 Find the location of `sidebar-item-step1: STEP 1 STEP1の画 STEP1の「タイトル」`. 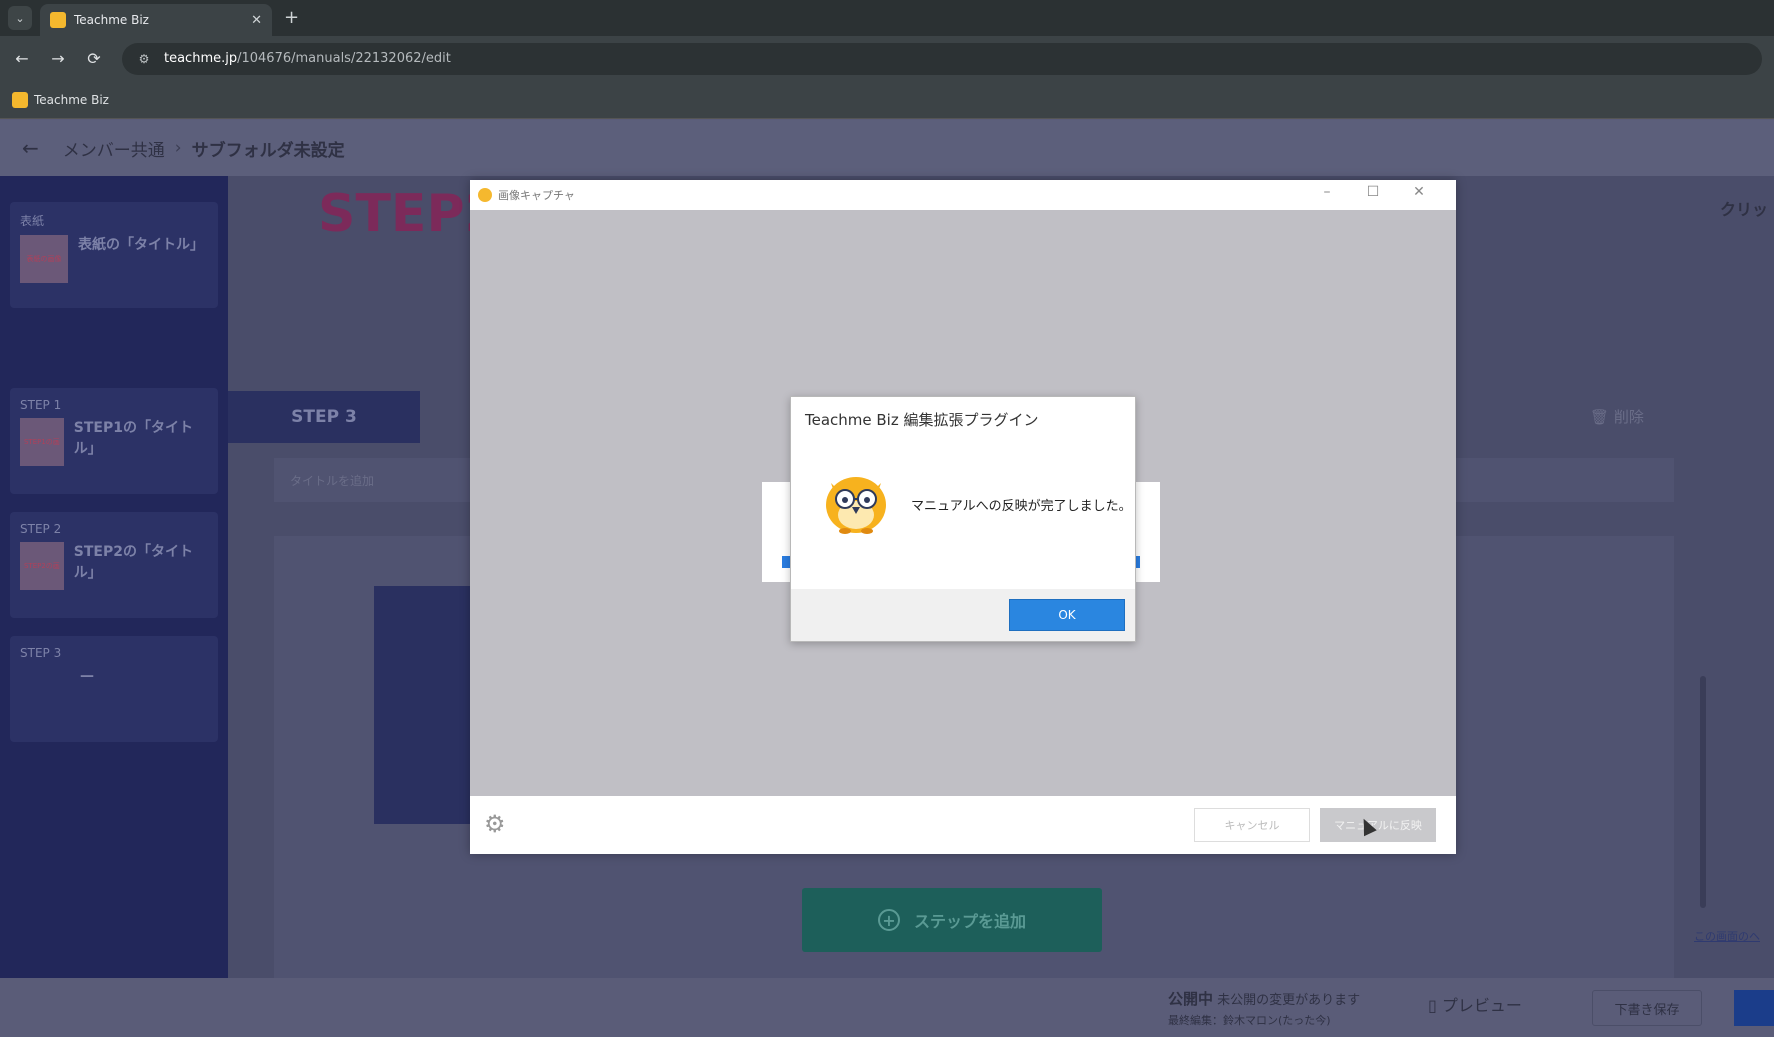

sidebar-item-step1: STEP 1 STEP1の画 STEP1の「タイトル」 is located at coordinates (114, 441).